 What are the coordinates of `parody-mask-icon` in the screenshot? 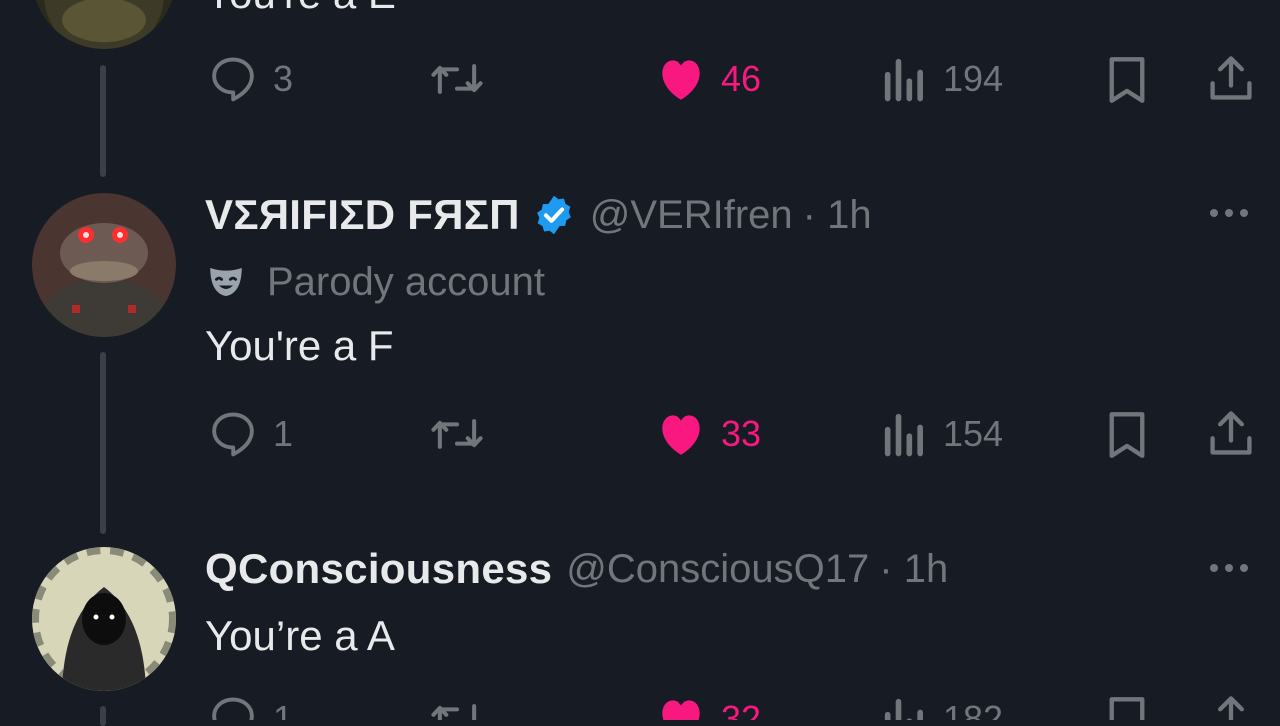 It's located at (226, 282).